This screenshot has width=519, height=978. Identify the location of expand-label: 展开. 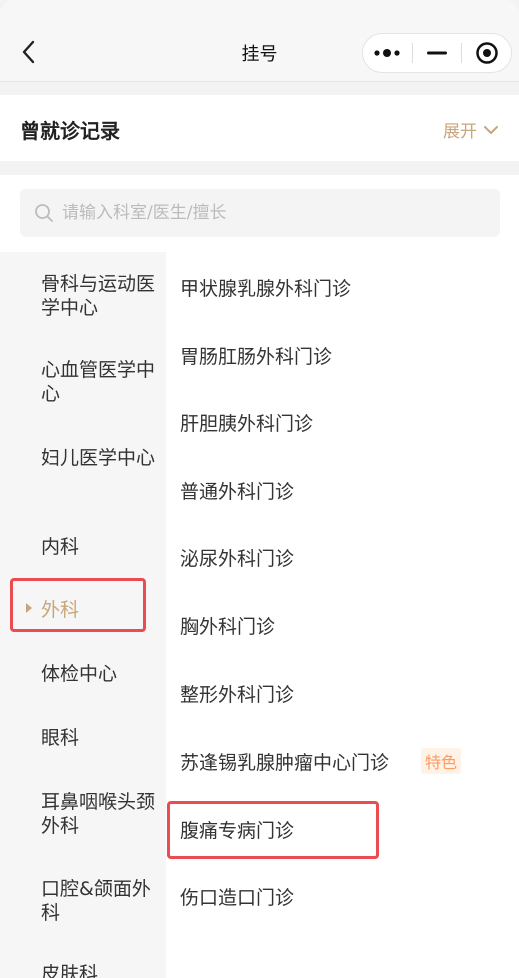
(460, 132).